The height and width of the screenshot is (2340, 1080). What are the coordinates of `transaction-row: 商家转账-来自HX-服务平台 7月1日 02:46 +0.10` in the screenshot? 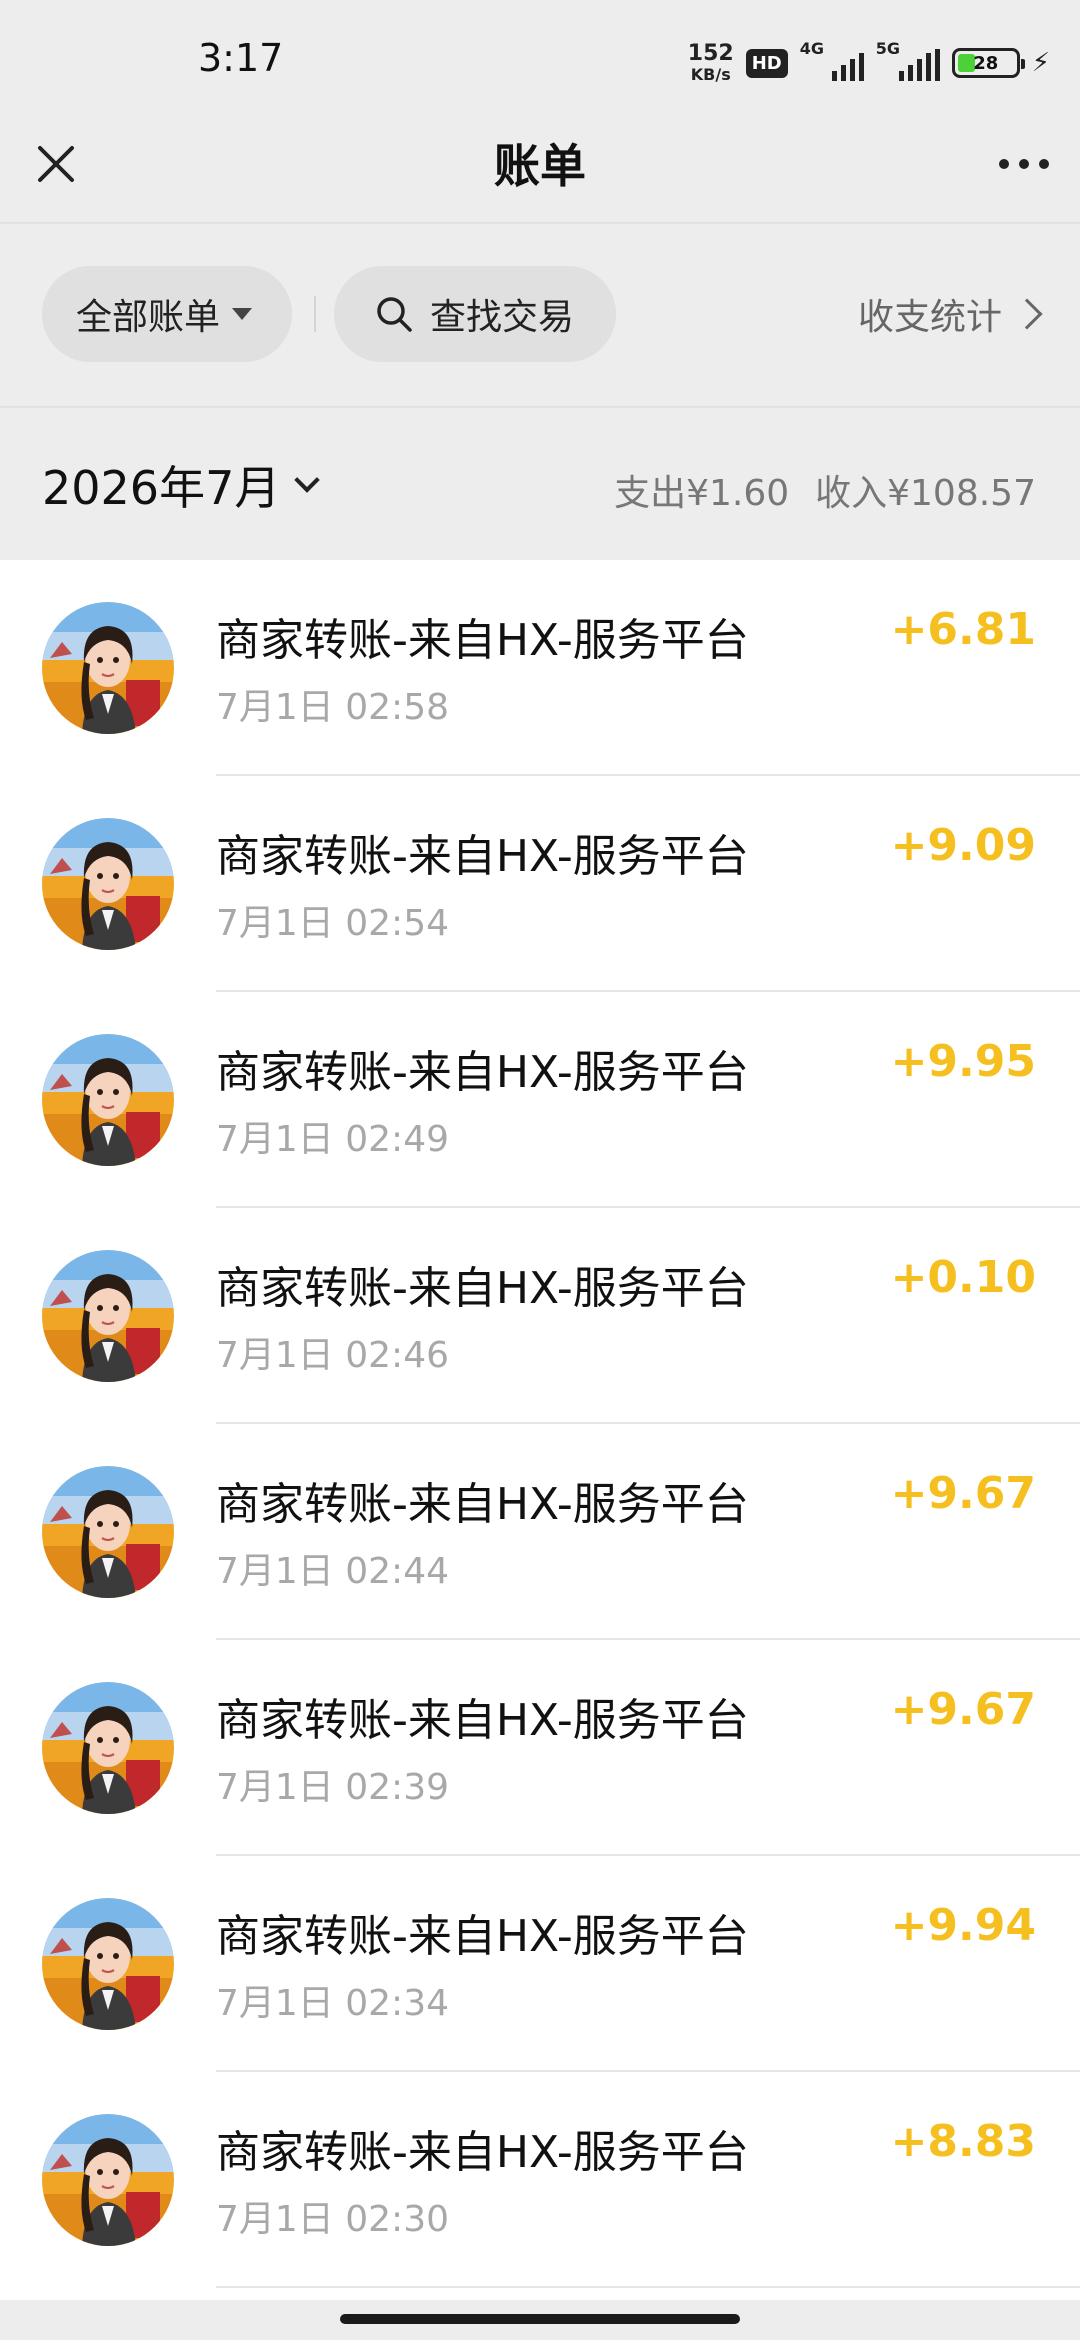 It's located at (540, 1316).